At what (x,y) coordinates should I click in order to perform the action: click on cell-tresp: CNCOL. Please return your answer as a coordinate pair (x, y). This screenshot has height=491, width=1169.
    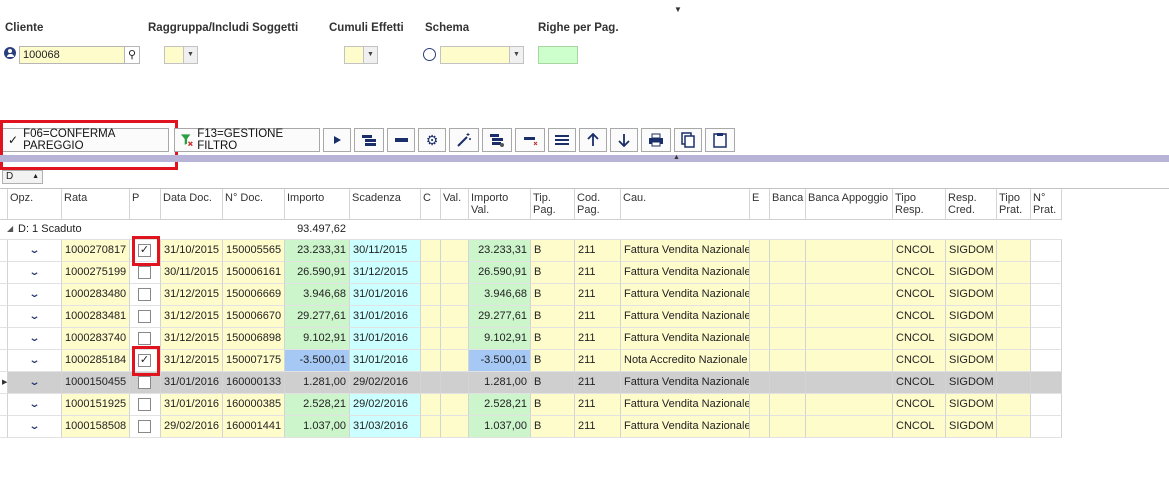
    Looking at the image, I should click on (919, 339).